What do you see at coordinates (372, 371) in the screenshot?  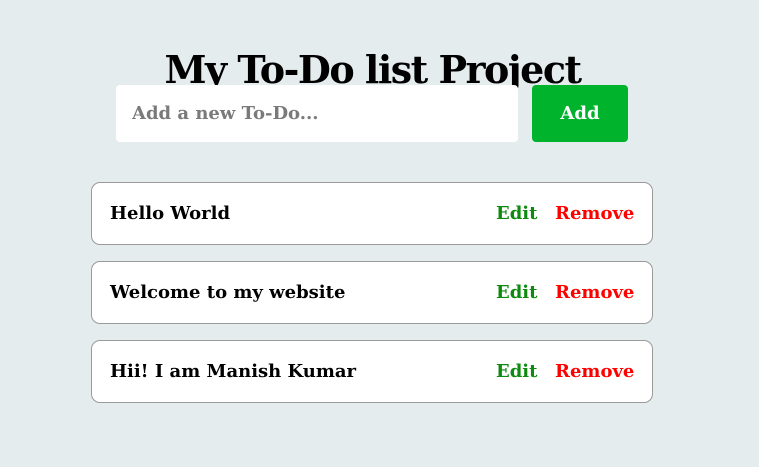 I see `todo-item: Hii! I am Manish Kumar Edit Remove` at bounding box center [372, 371].